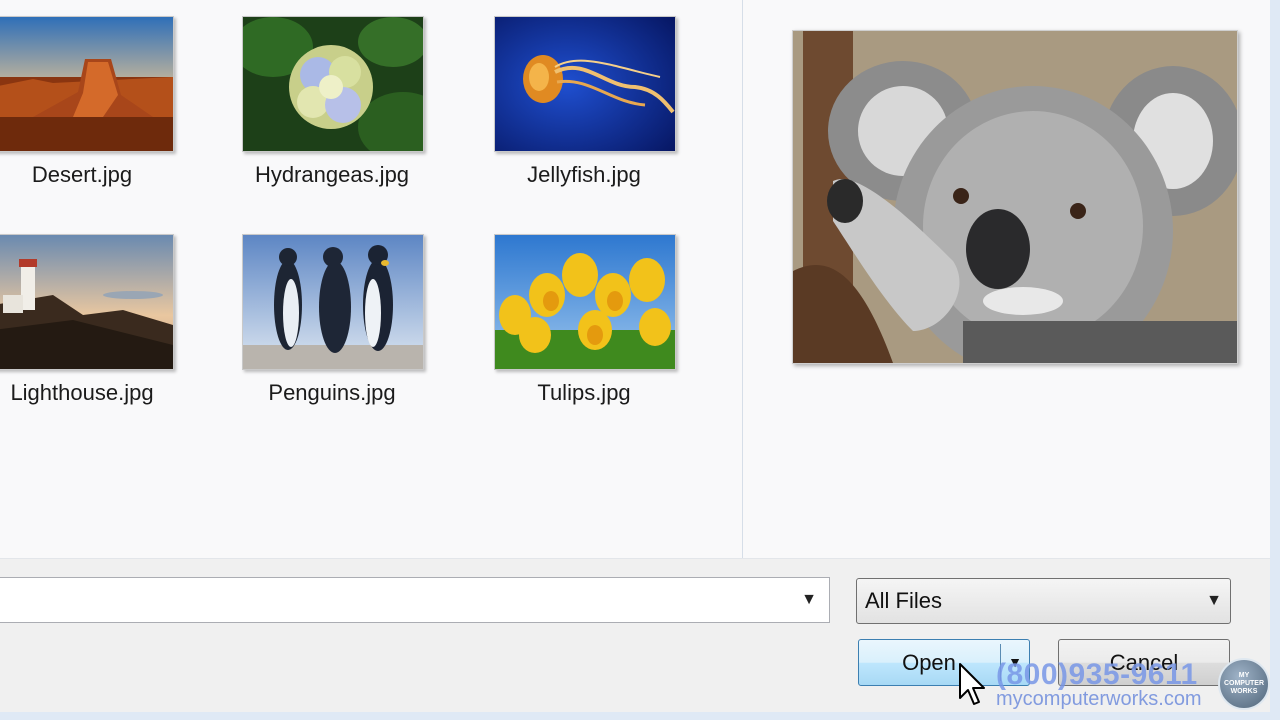 The width and height of the screenshot is (1280, 720). I want to click on file-item-tulips: Tulips.jpg, so click(584, 334).